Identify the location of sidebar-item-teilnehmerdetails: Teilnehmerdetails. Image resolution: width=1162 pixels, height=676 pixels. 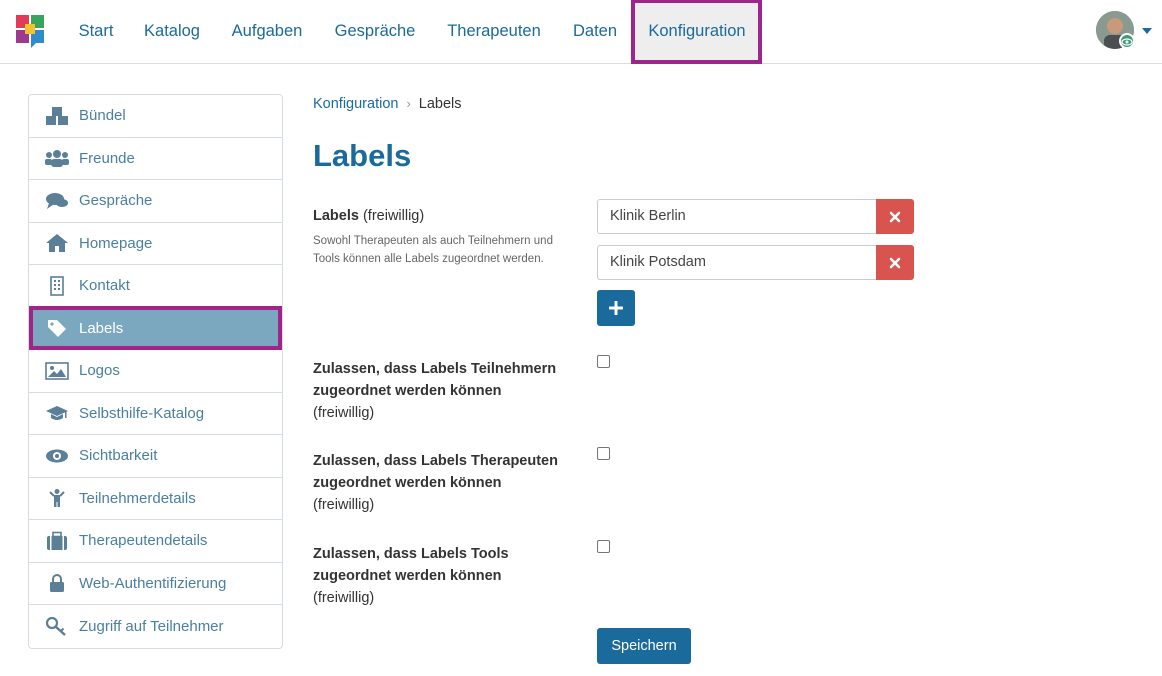
(155, 499).